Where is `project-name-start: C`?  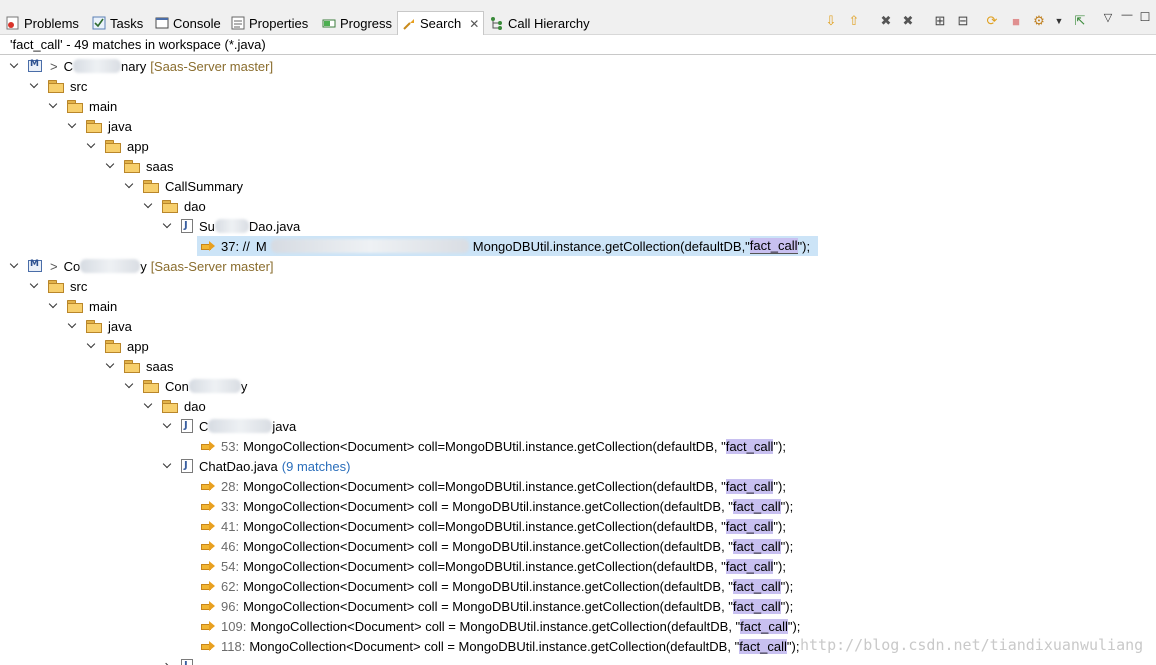 project-name-start: C is located at coordinates (68, 66).